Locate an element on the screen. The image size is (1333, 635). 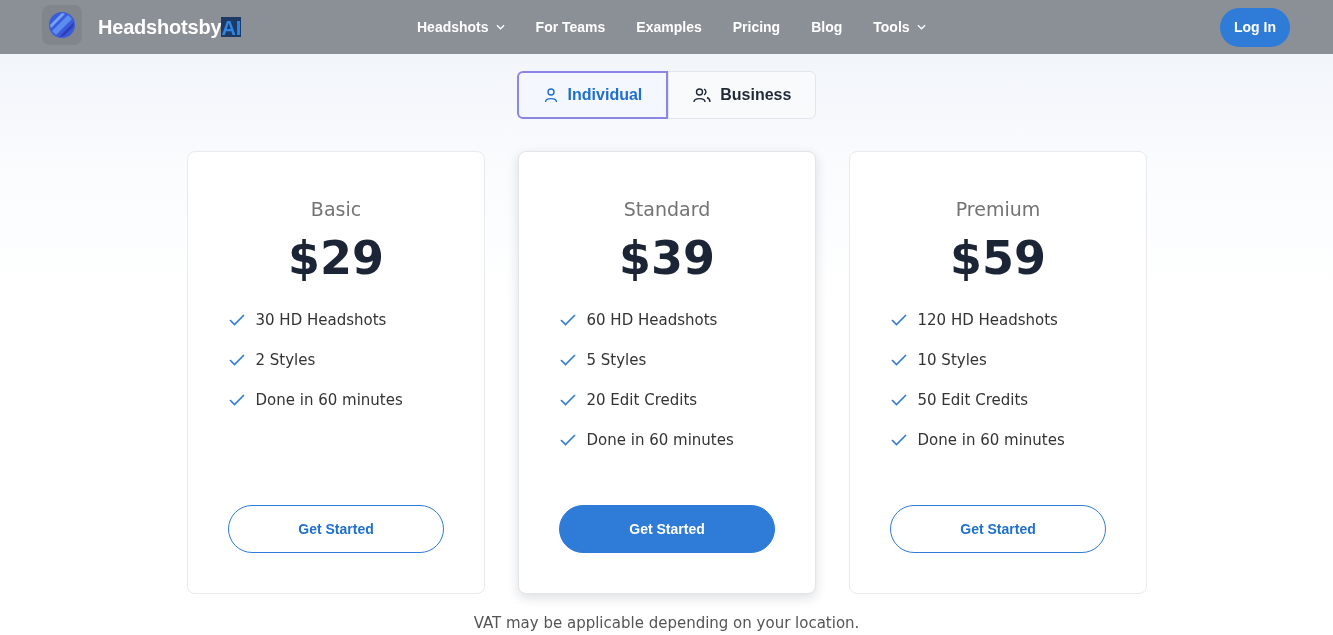
login-button: Log In is located at coordinates (1255, 27).